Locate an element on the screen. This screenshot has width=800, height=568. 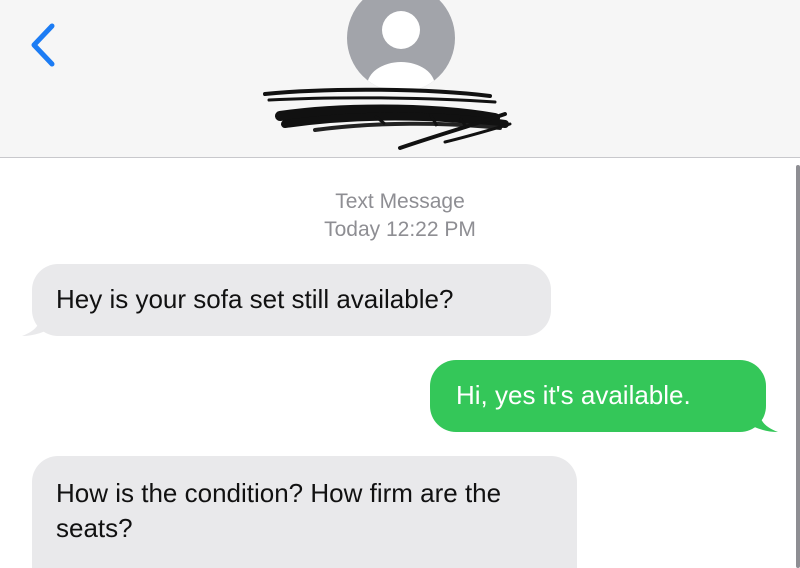
message-timestamp: Today 12:22 PM is located at coordinates (400, 229).